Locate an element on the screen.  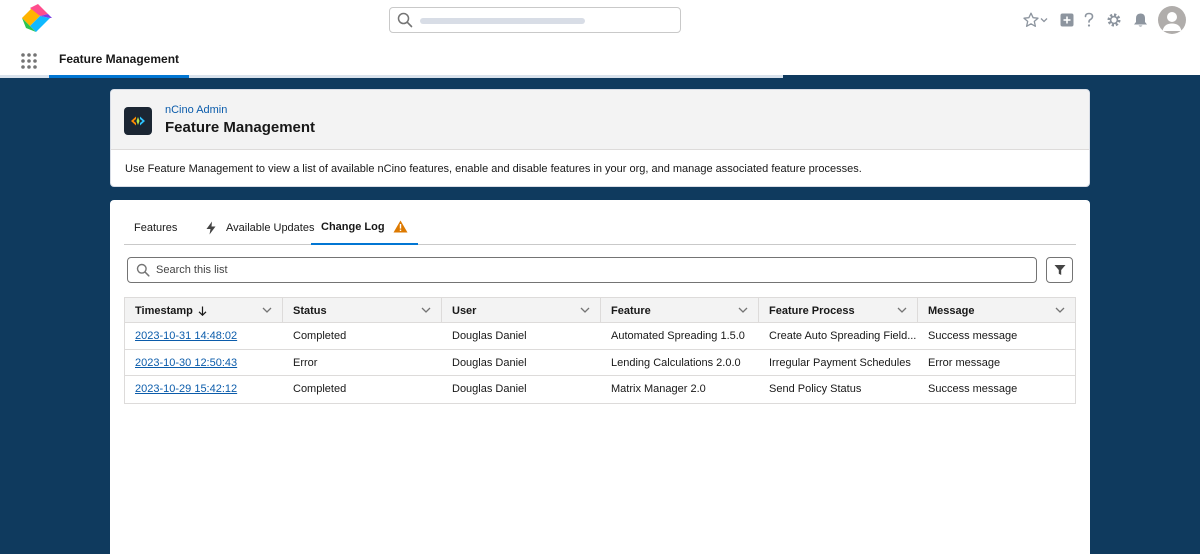
help-icon is located at coordinates (1089, 20).